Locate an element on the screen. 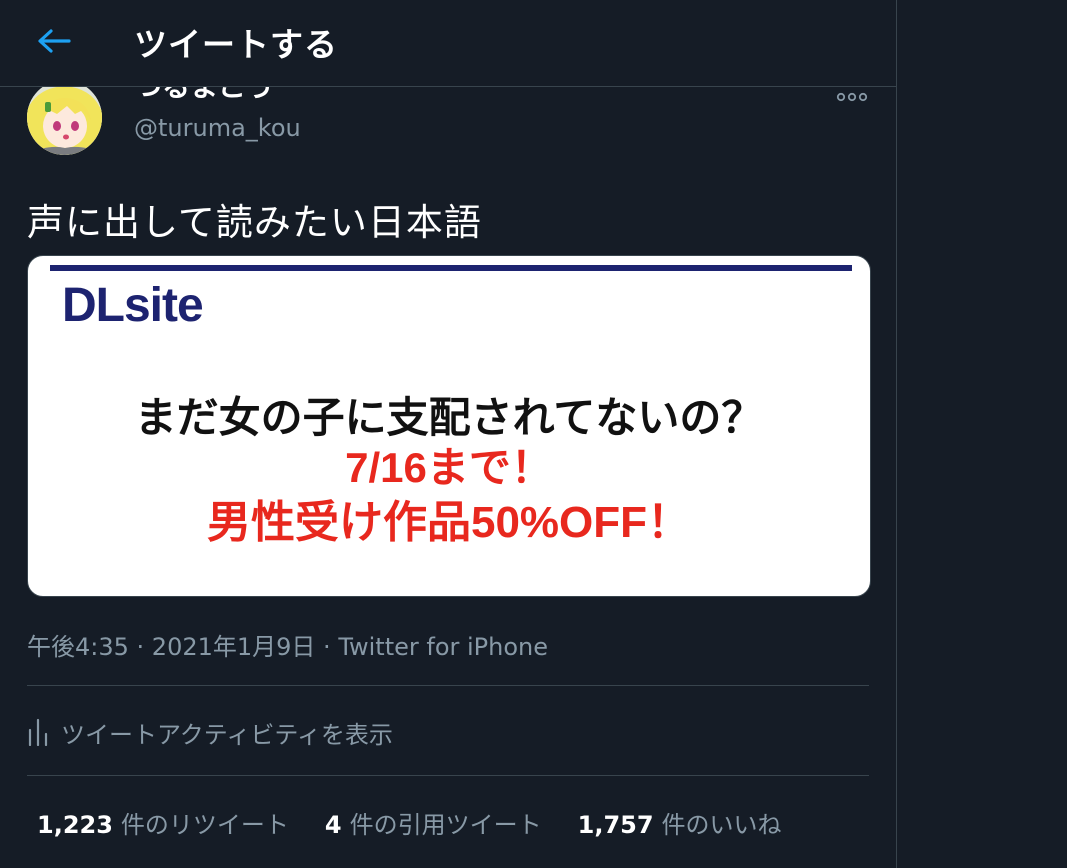 This screenshot has height=868, width=1067. likes-stat: 1,757 件のいいね is located at coordinates (680, 822).